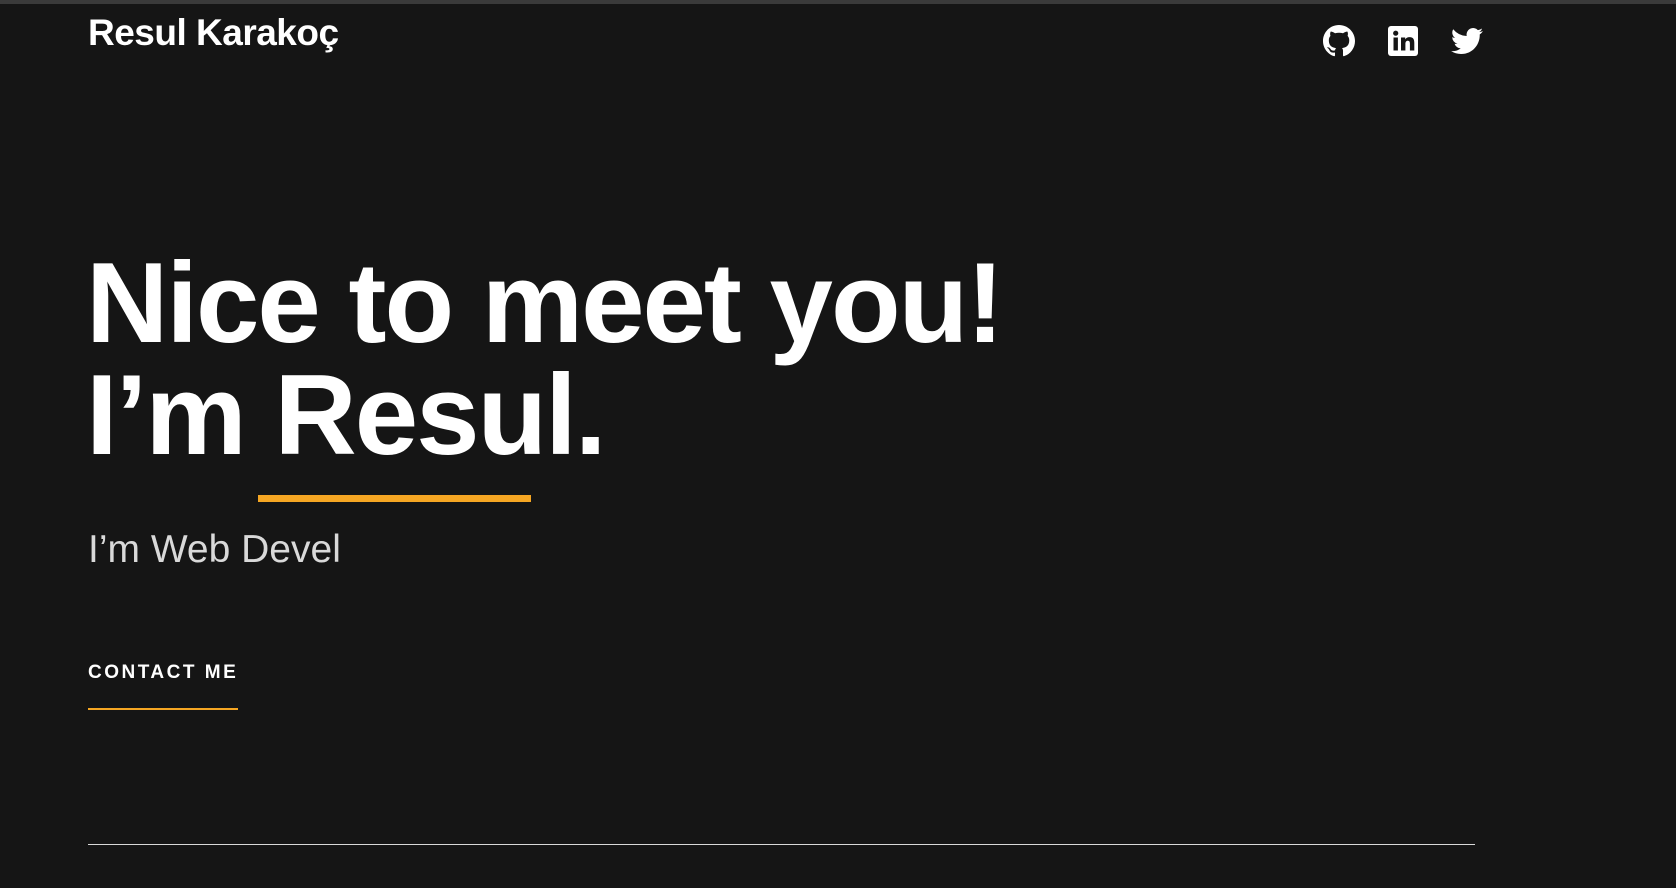  I want to click on hero-subtitle: I’m Web Devel, so click(214, 549).